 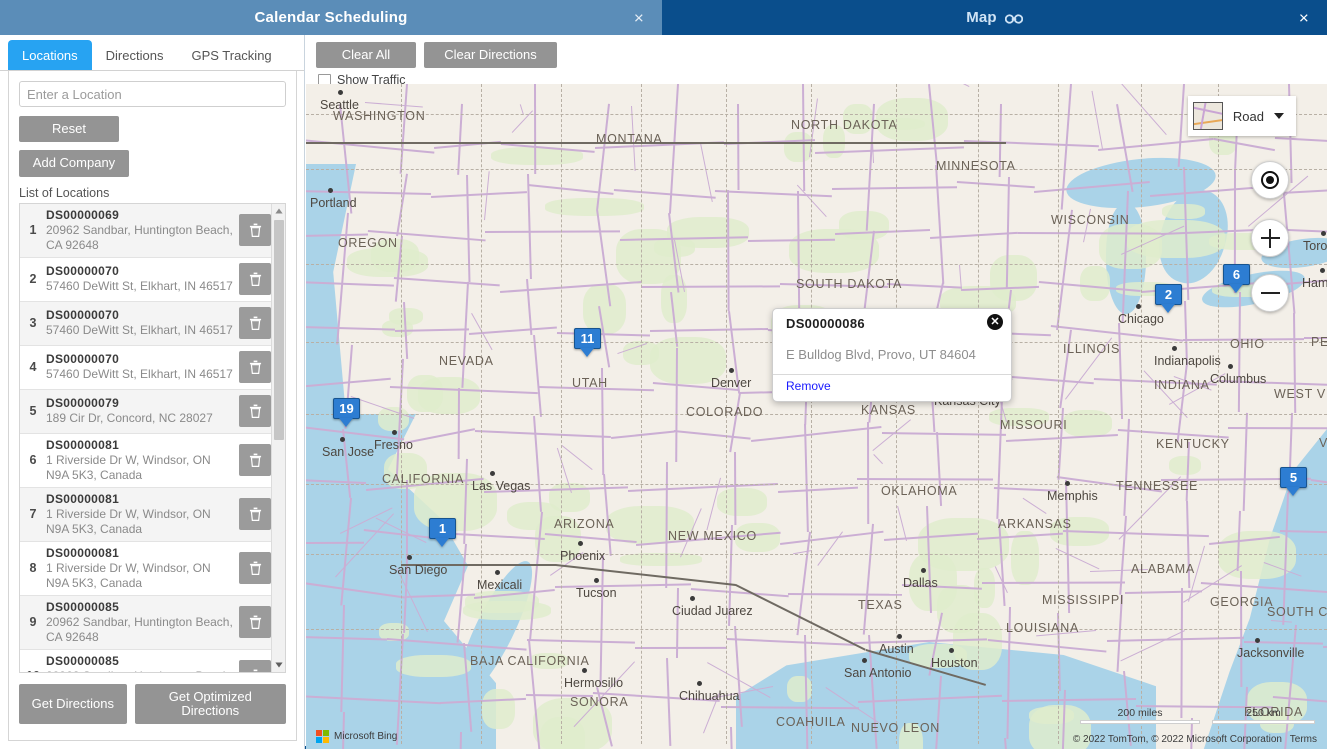 What do you see at coordinates (231, 55) in the screenshot?
I see `tab-gps-tracking: GPS Tracking` at bounding box center [231, 55].